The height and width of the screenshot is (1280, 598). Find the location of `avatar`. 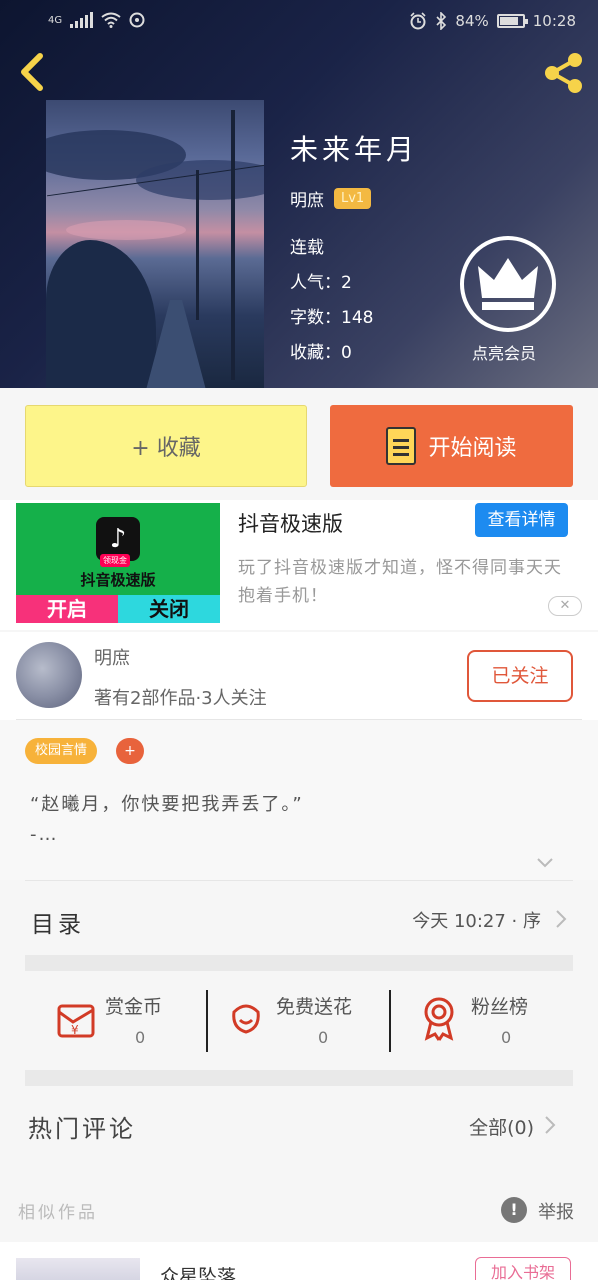

avatar is located at coordinates (49, 675).